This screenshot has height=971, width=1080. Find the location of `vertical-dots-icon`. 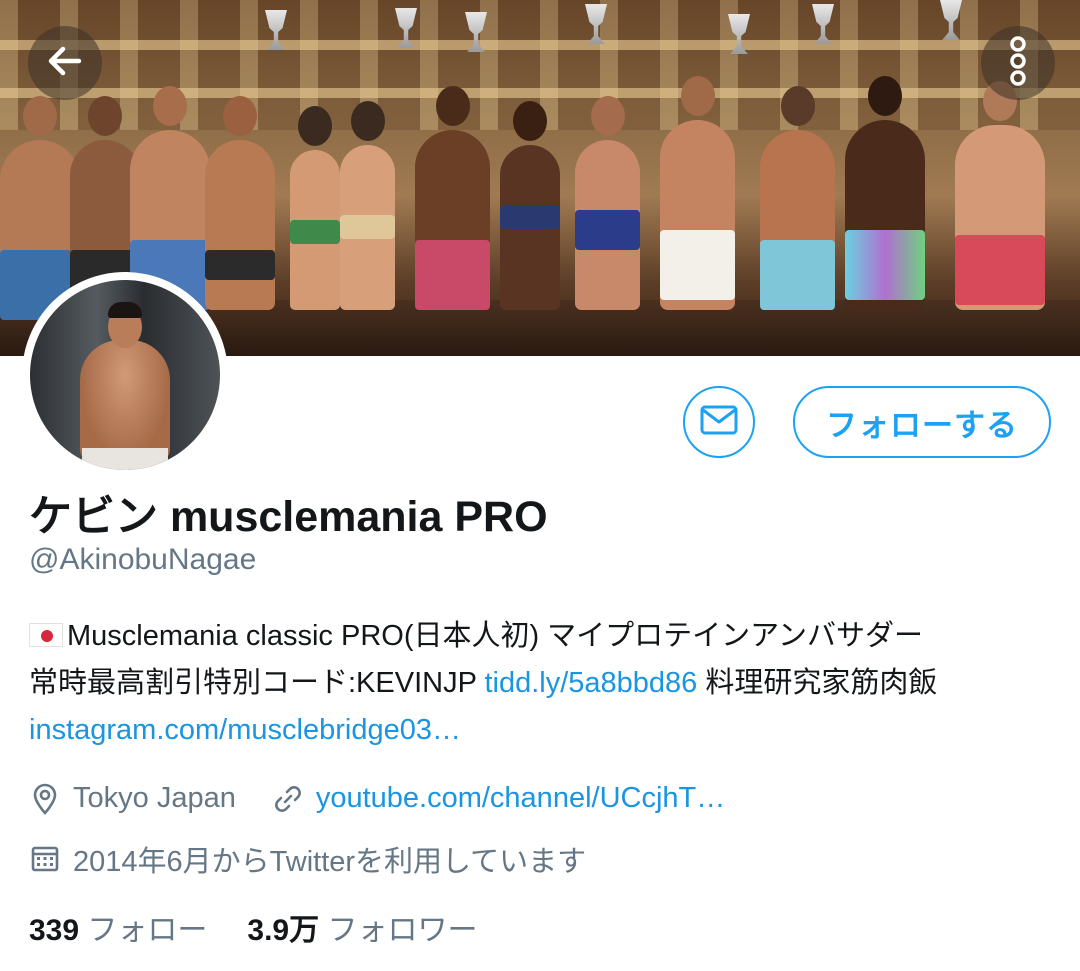

vertical-dots-icon is located at coordinates (1018, 63).